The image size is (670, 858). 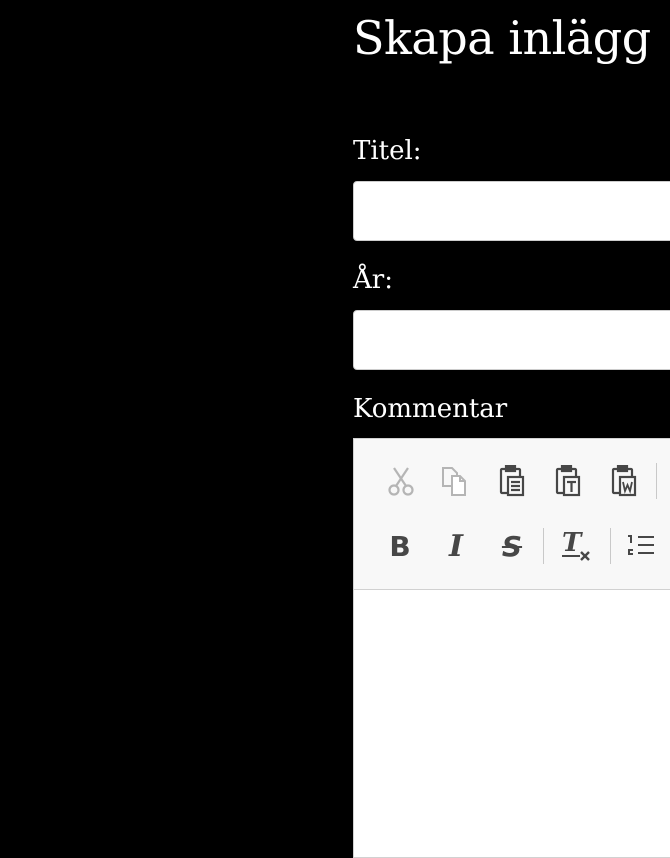 I want to click on strikethrough-icon: S, so click(x=512, y=546).